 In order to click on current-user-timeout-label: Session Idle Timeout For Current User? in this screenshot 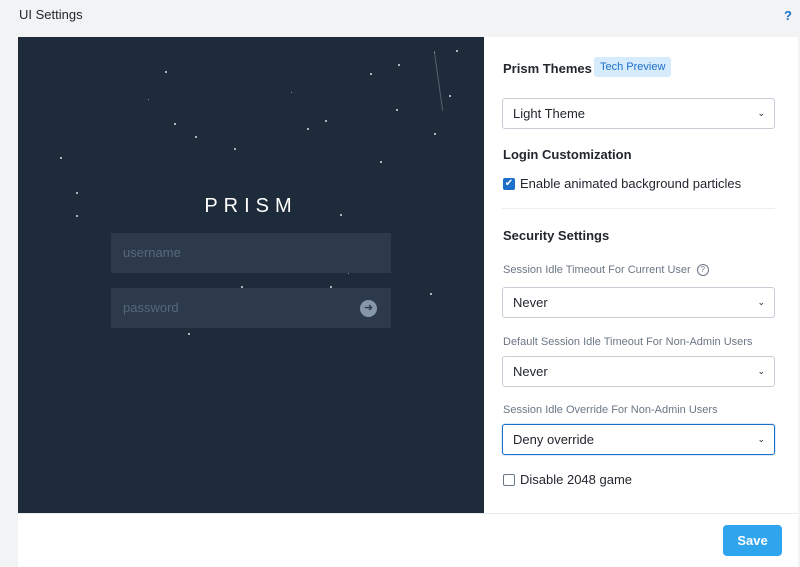, I will do `click(606, 270)`.